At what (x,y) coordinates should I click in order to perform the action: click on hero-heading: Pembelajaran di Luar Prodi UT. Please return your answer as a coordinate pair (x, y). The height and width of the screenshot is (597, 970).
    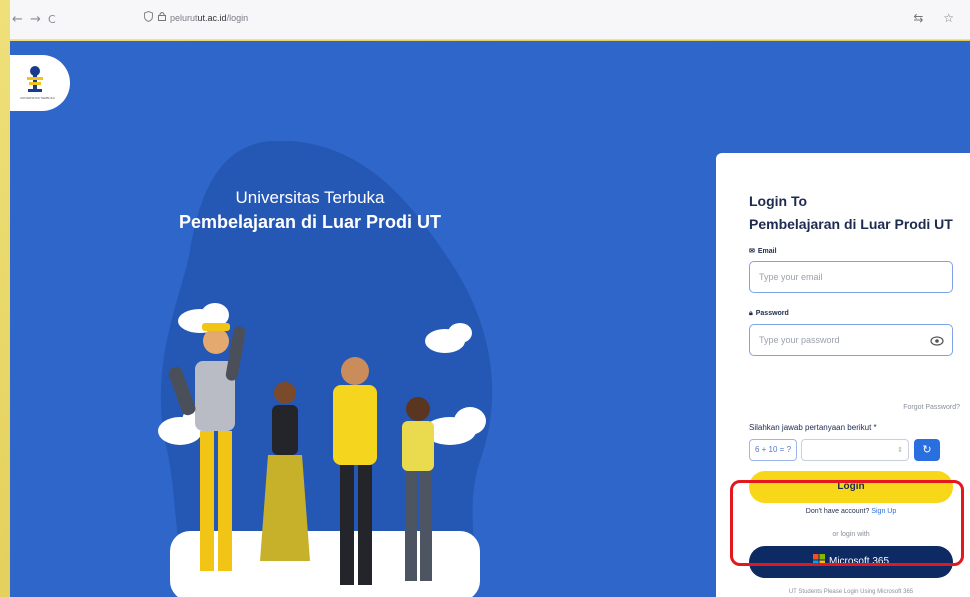
    Looking at the image, I should click on (310, 222).